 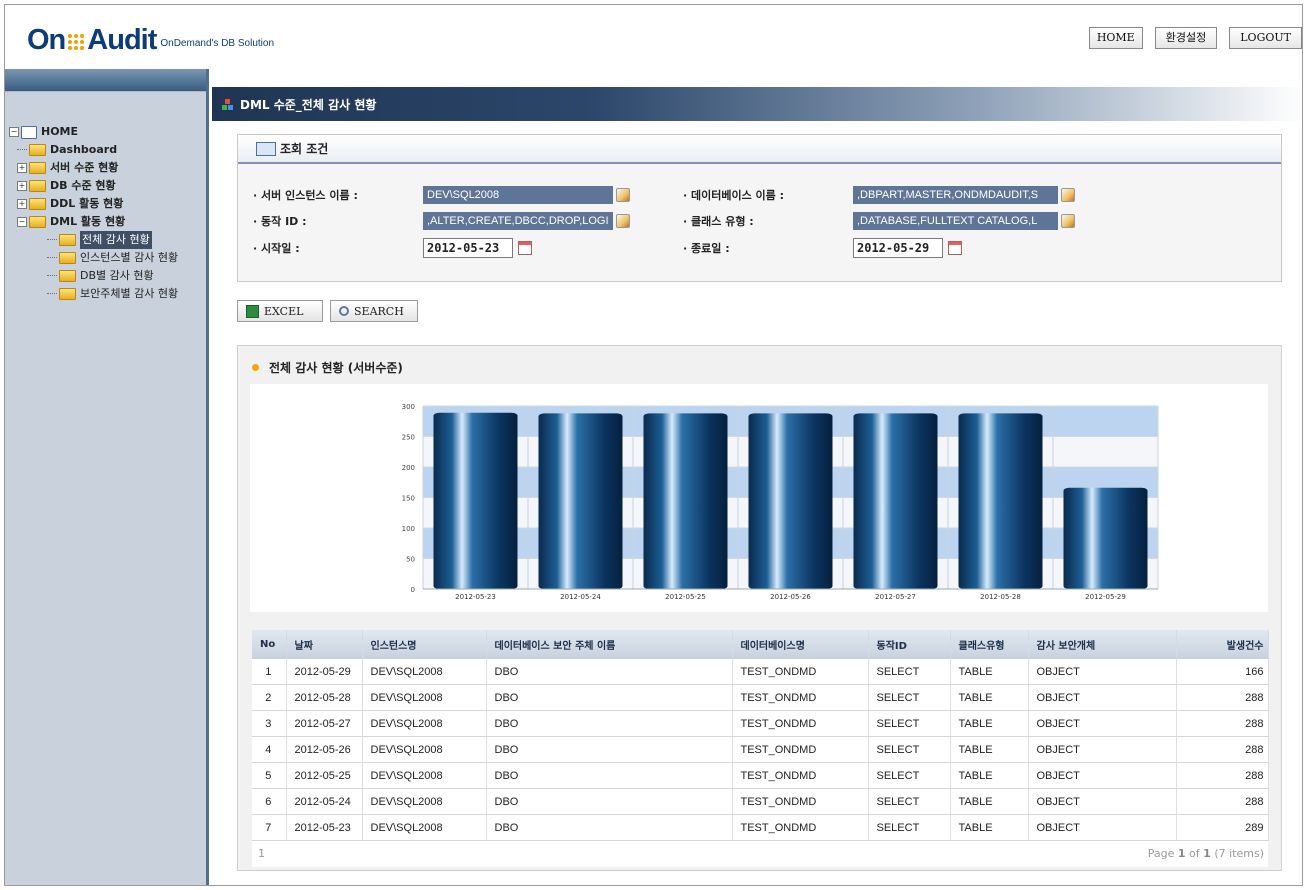 I want to click on excel-button: EXCEL, so click(x=280, y=311).